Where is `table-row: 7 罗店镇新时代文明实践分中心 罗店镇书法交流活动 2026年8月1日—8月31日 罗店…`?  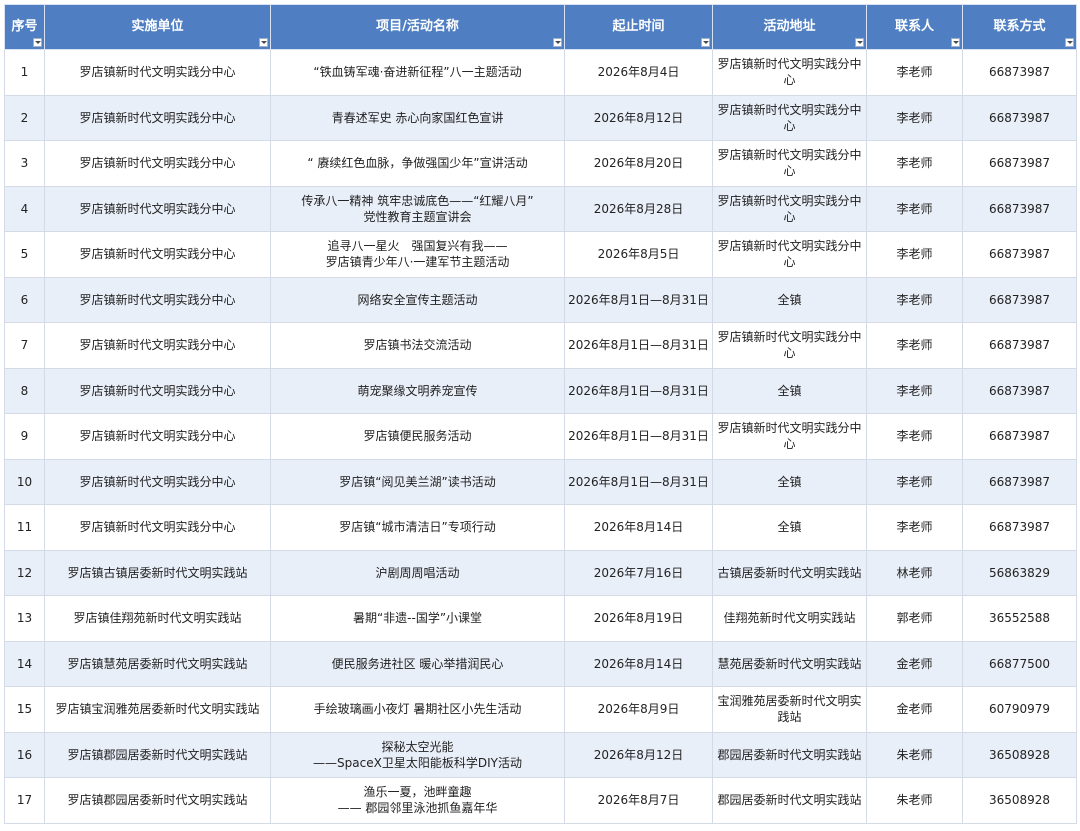
table-row: 7 罗店镇新时代文明实践分中心 罗店镇书法交流活动 2026年8月1日—8月31日 罗店… is located at coordinates (540, 345).